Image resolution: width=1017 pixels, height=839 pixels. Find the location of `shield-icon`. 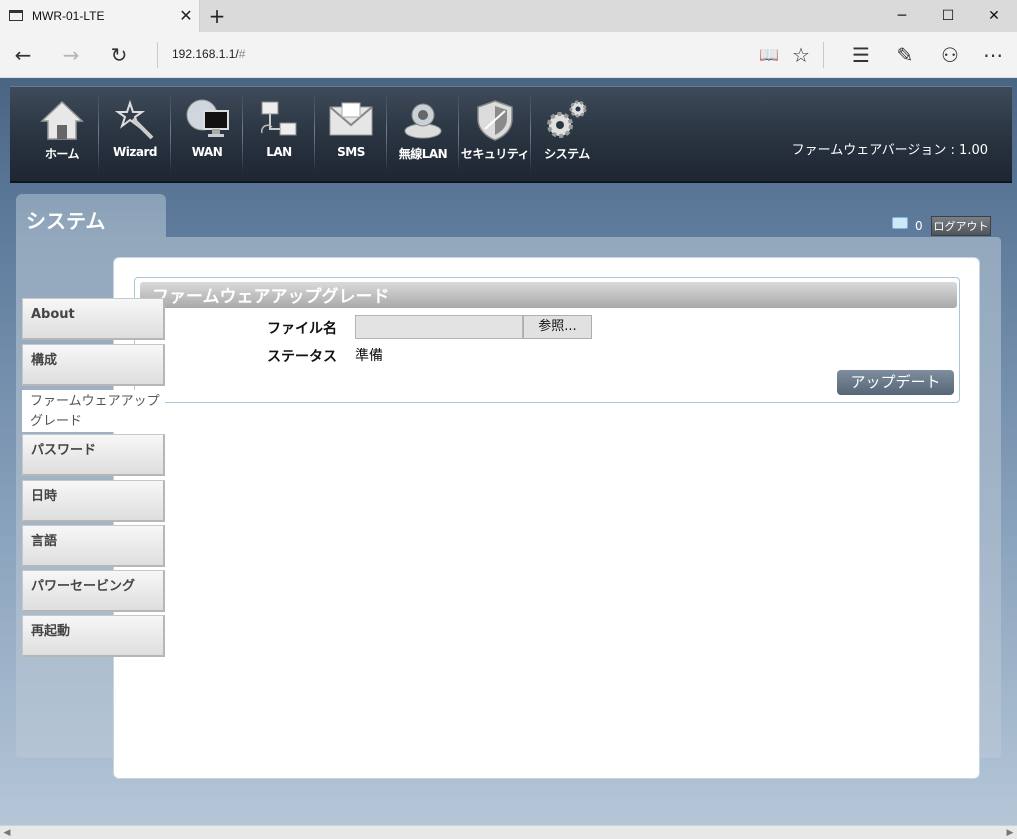

shield-icon is located at coordinates (495, 120).